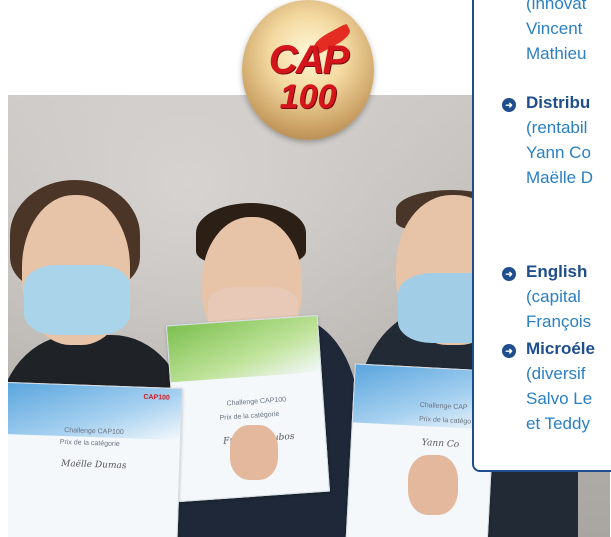 Image resolution: width=611 pixels, height=537 pixels. Describe the element at coordinates (559, 321) in the screenshot. I see `category-line: François` at that location.